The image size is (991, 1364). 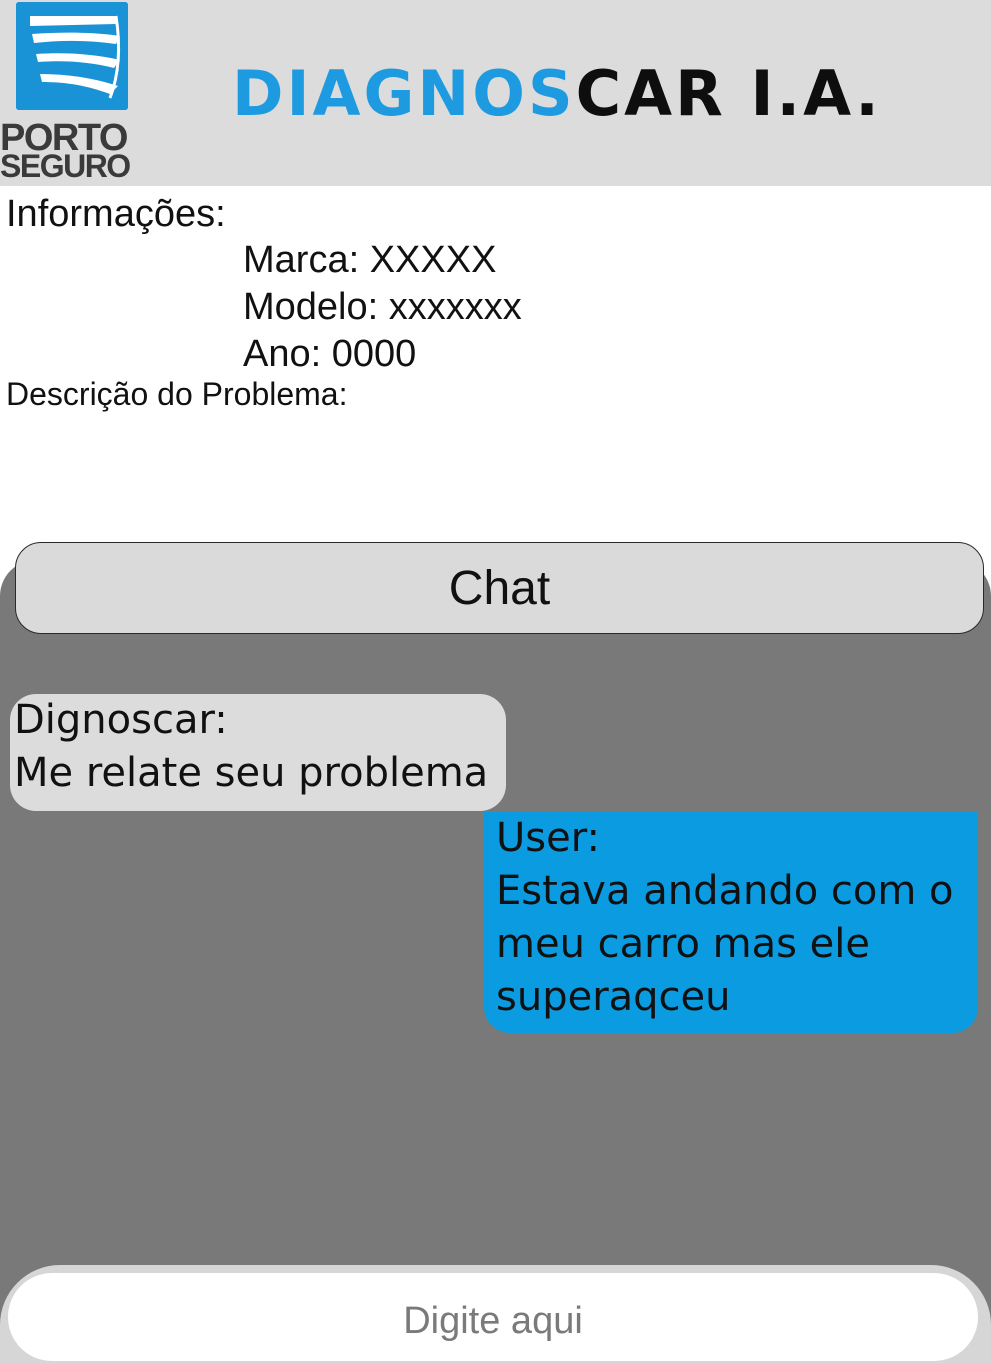 I want to click on message-text-line: Estava andando com o, so click(x=725, y=891).